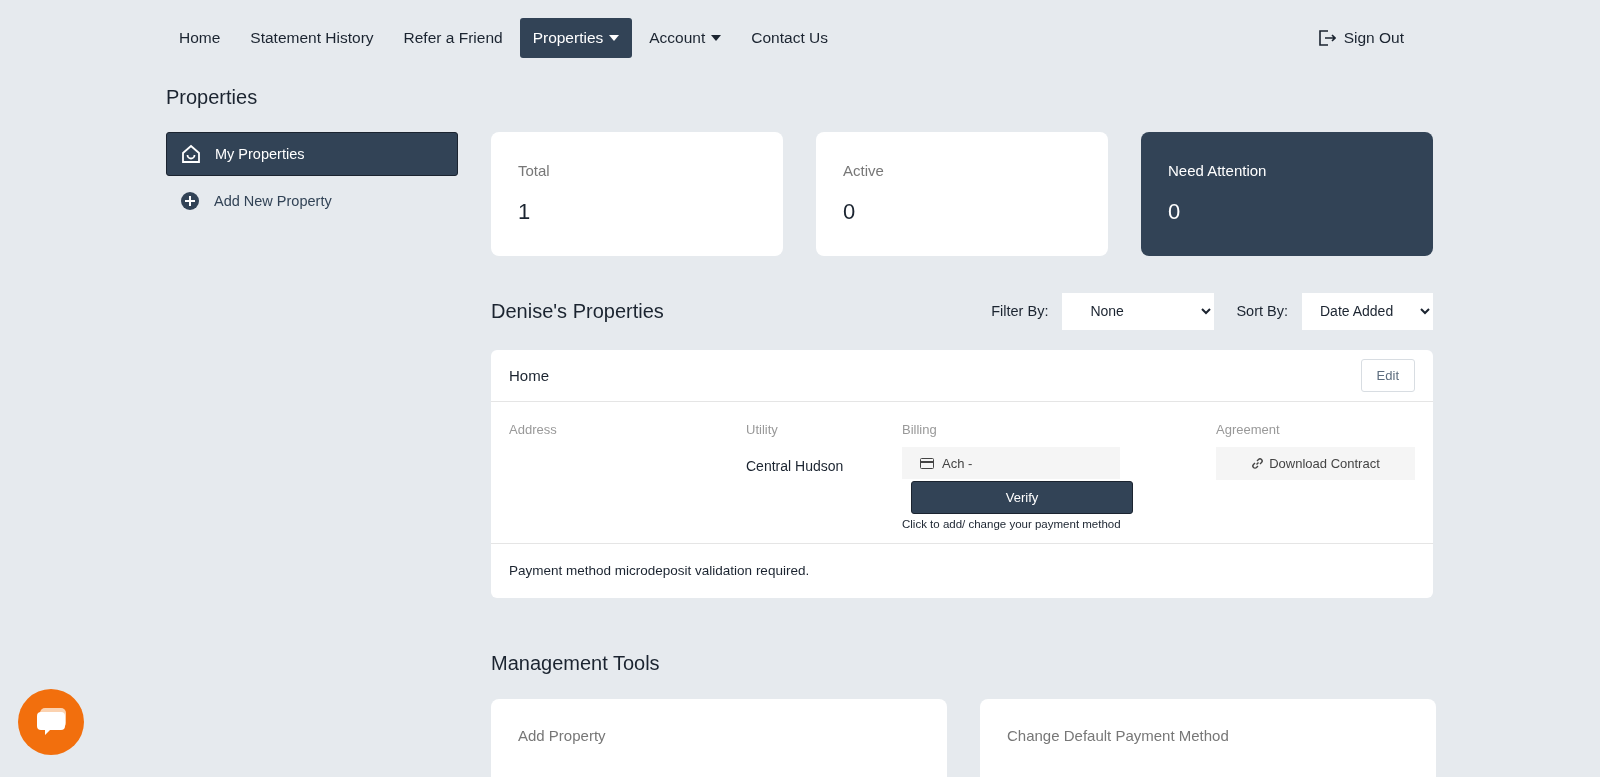  What do you see at coordinates (762, 429) in the screenshot?
I see `utility-label: Utility` at bounding box center [762, 429].